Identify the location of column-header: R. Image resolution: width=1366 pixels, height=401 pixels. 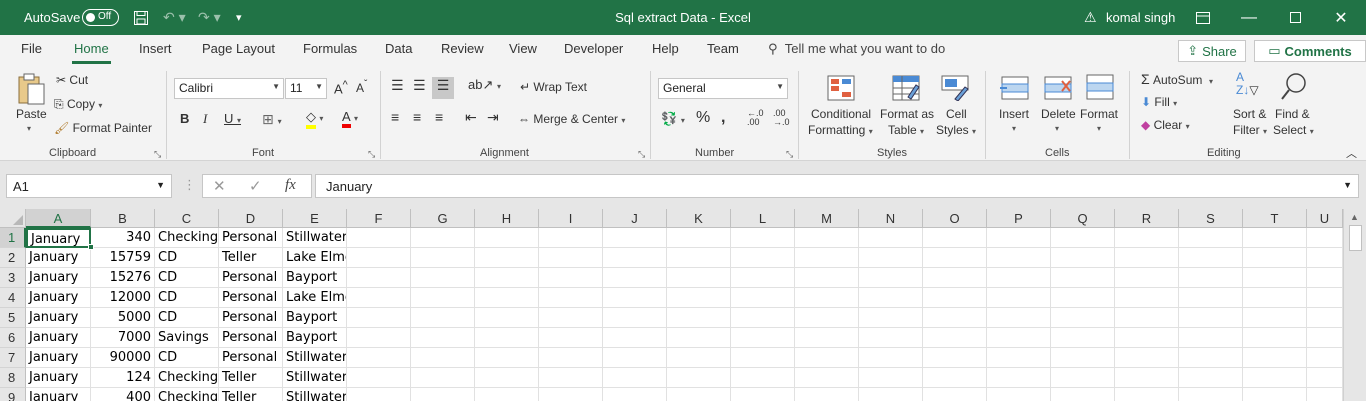
(1147, 218).